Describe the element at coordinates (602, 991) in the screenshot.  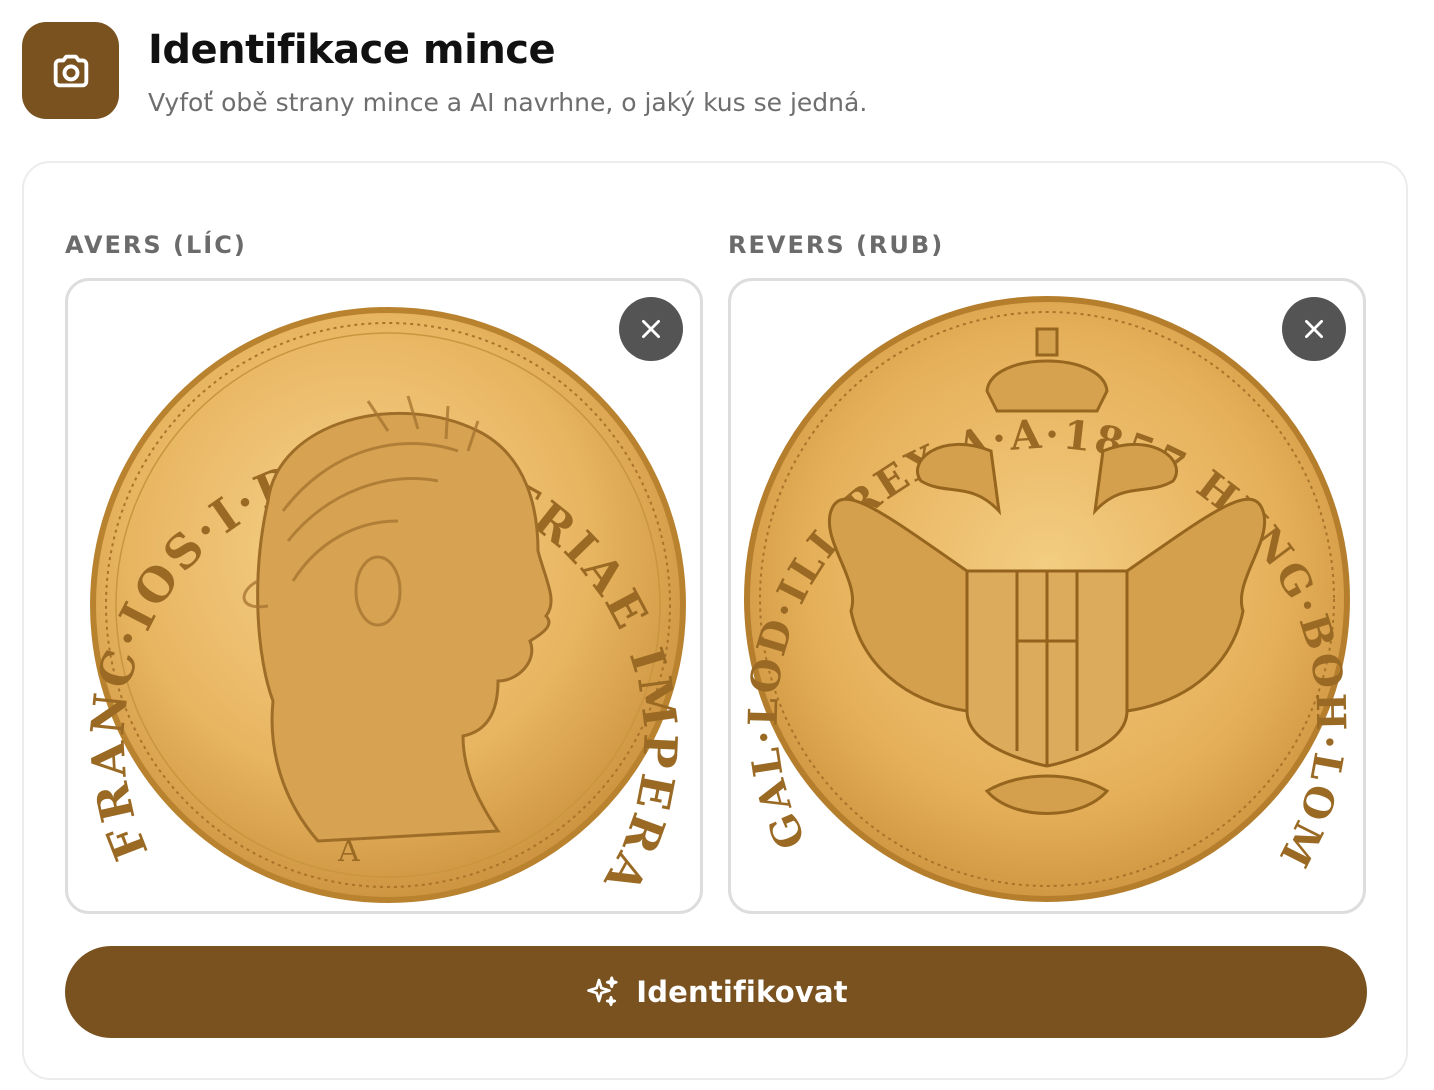
I see `sparkles-icon` at that location.